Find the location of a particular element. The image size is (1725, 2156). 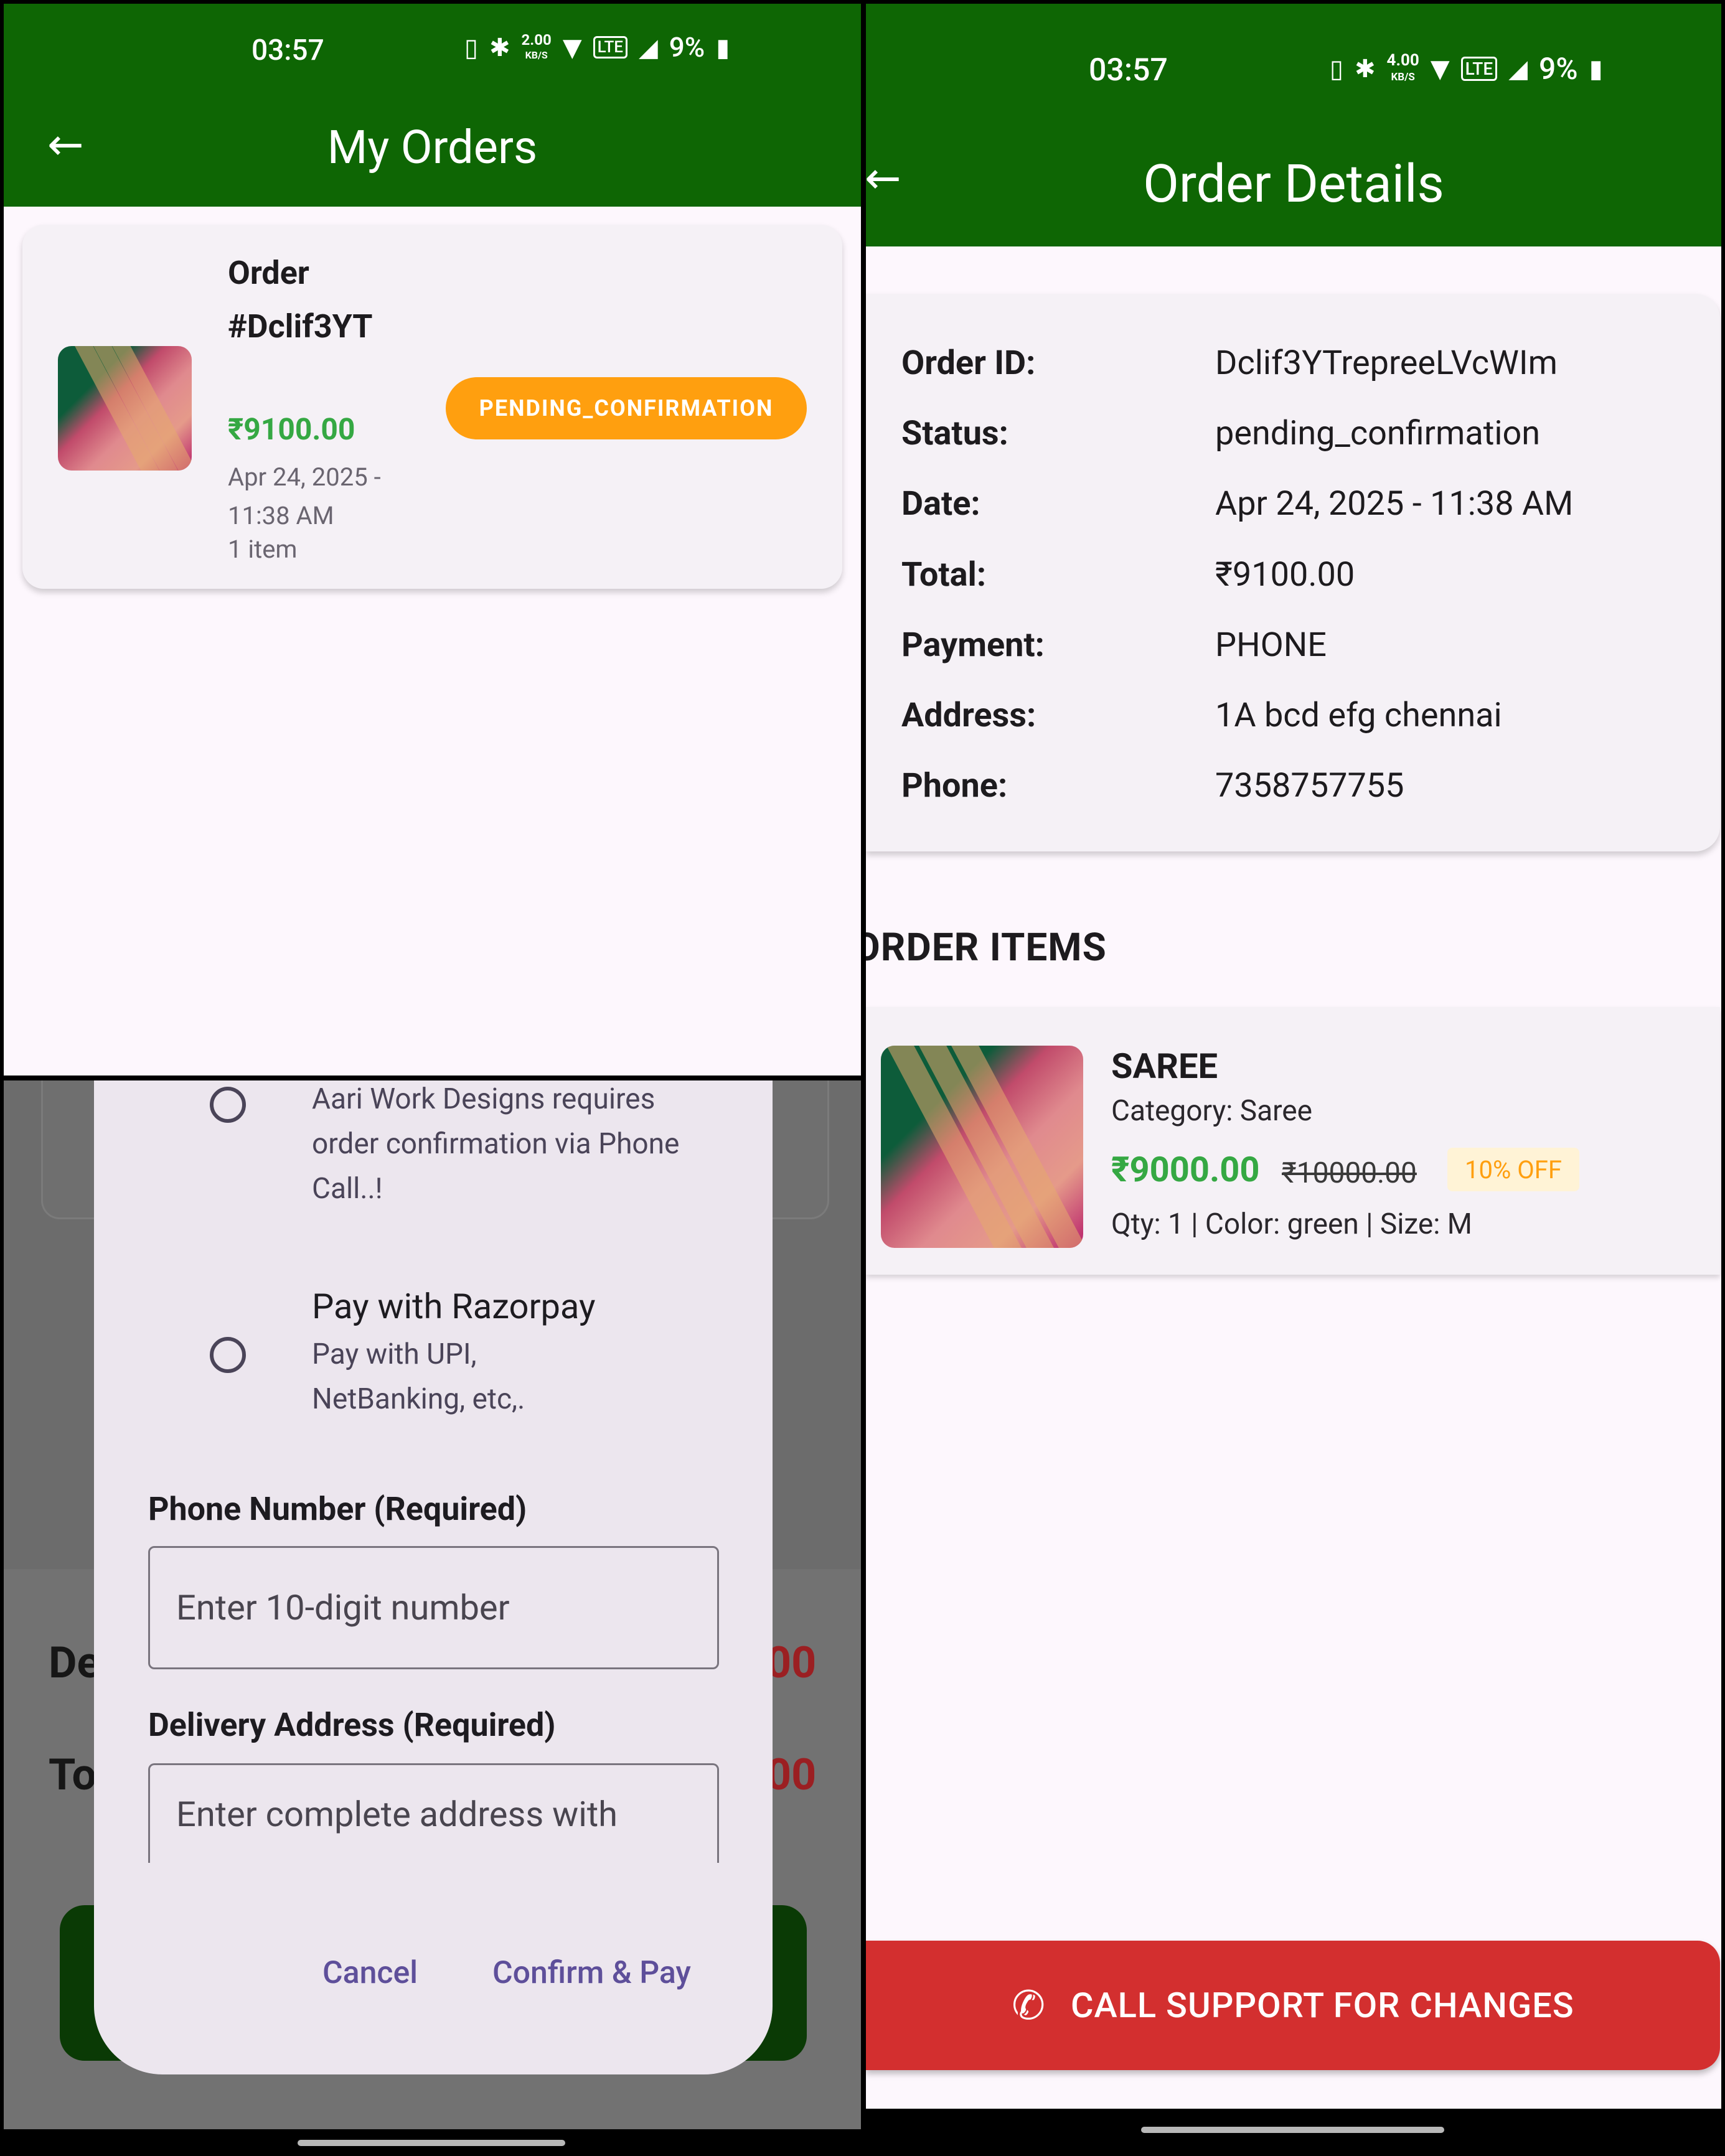

data-rate: 2.00 is located at coordinates (536, 39).